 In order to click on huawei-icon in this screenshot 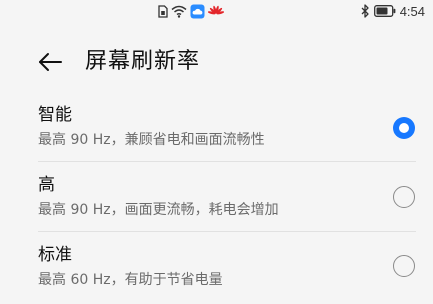, I will do `click(216, 11)`.